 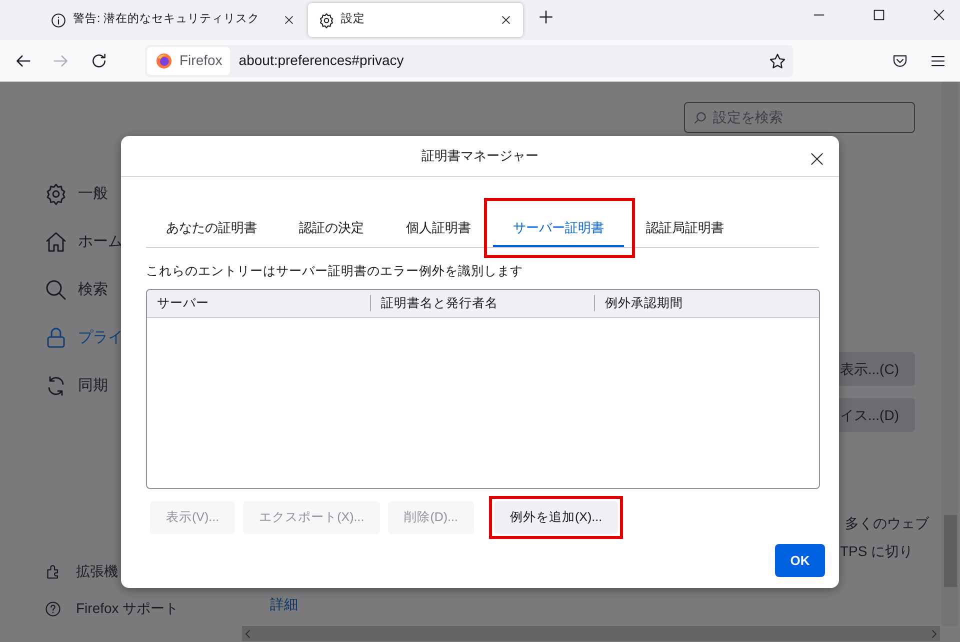 What do you see at coordinates (166, 20) in the screenshot?
I see `tab-title: 警告: 潜在的なセキュリティリスク` at bounding box center [166, 20].